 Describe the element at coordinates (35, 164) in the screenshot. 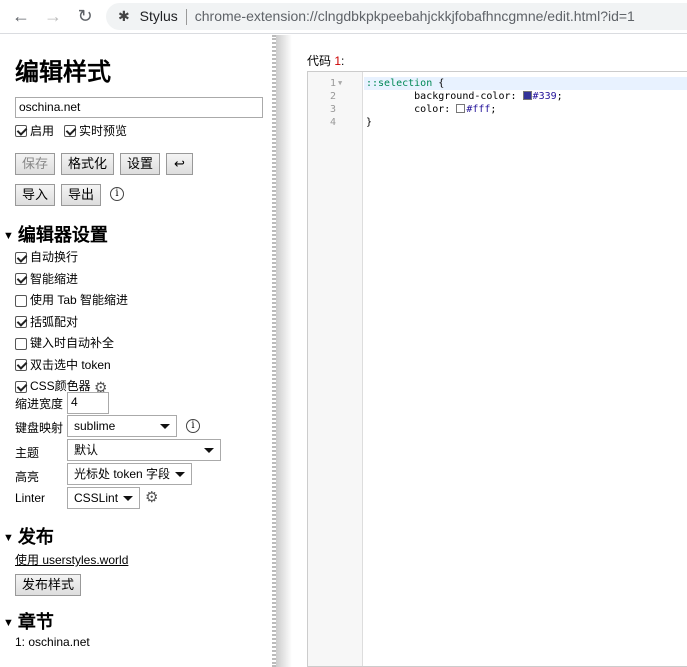

I see `save-button: 保存` at that location.